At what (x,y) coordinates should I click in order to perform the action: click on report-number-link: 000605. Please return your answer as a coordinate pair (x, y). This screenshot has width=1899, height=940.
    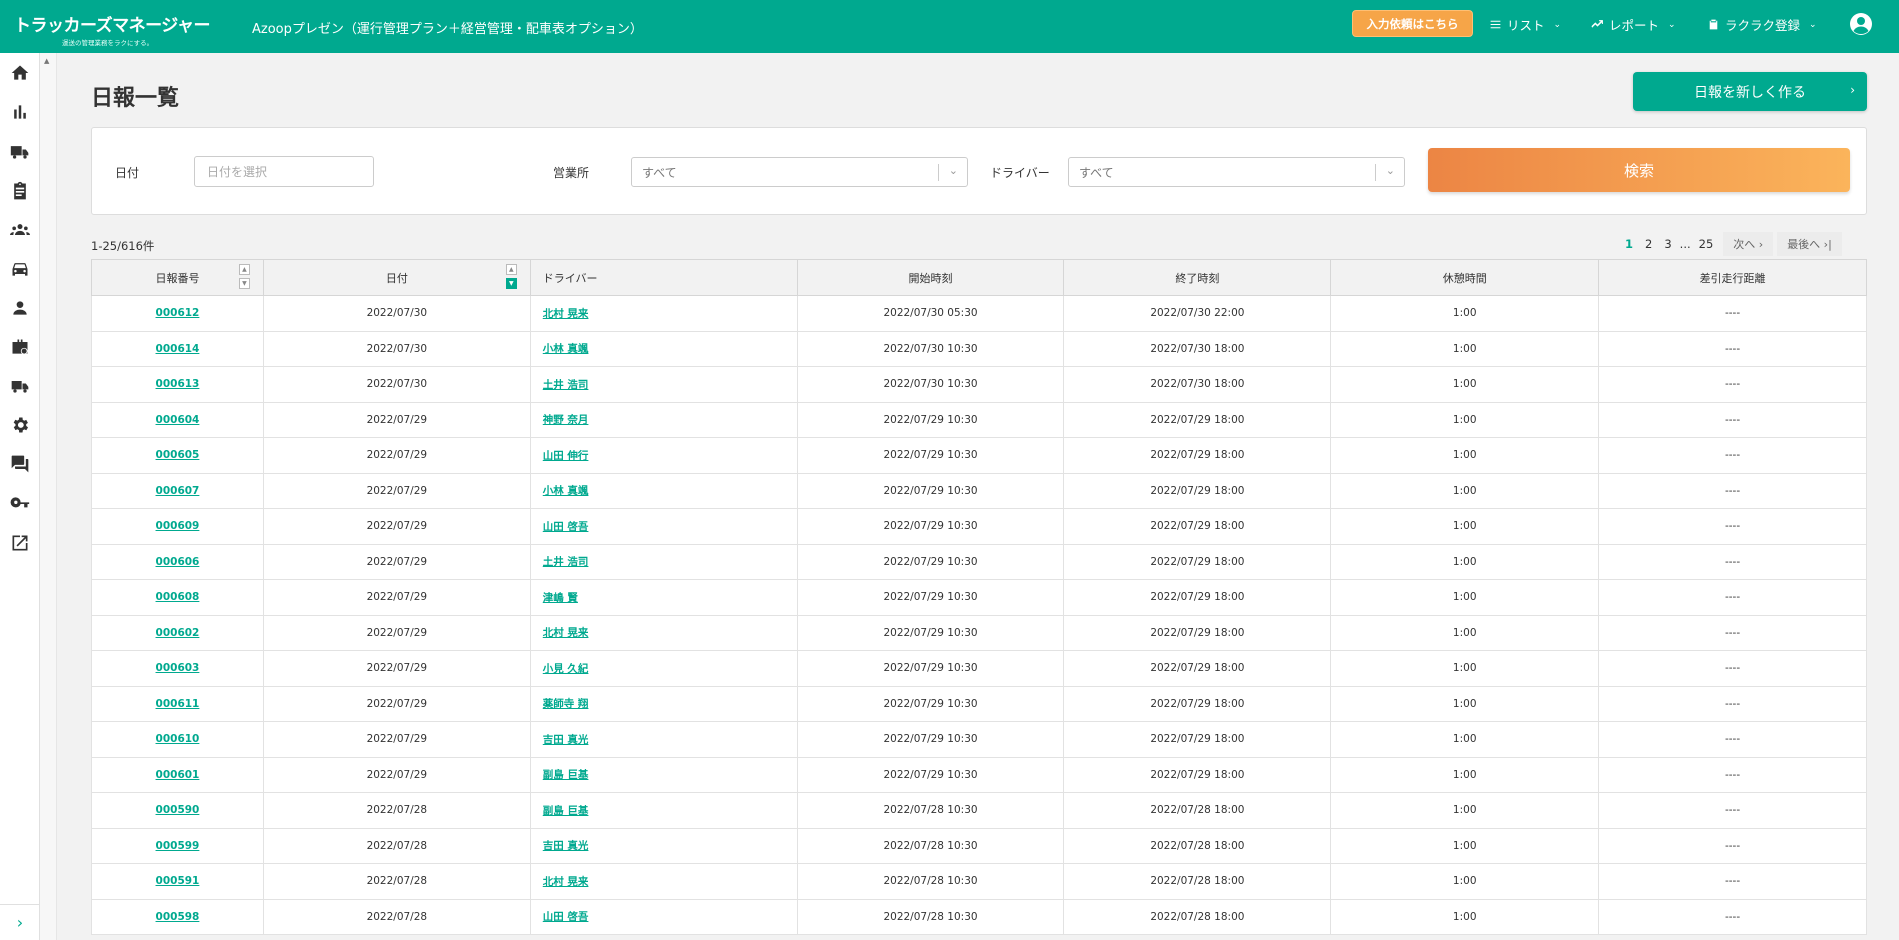
    Looking at the image, I should click on (178, 455).